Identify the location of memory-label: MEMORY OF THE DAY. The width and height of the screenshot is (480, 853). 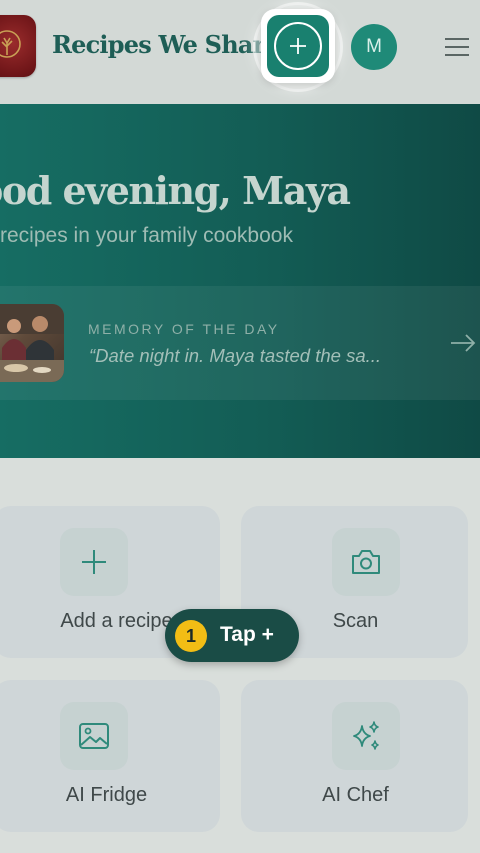
(184, 329).